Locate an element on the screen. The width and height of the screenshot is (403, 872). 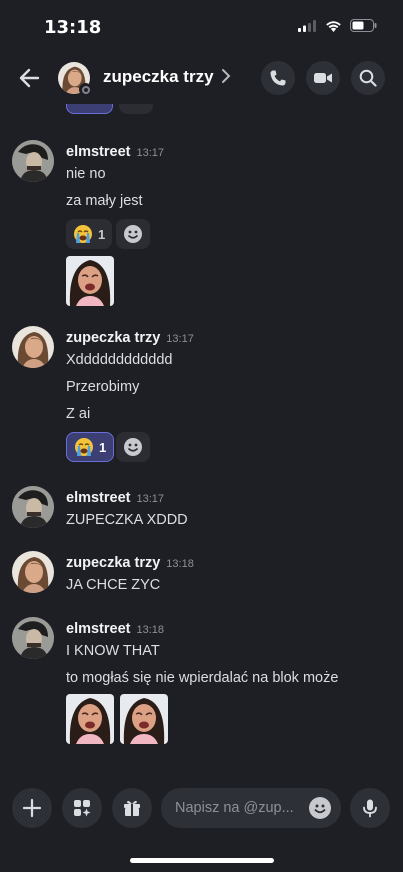
message-input is located at coordinates (240, 808).